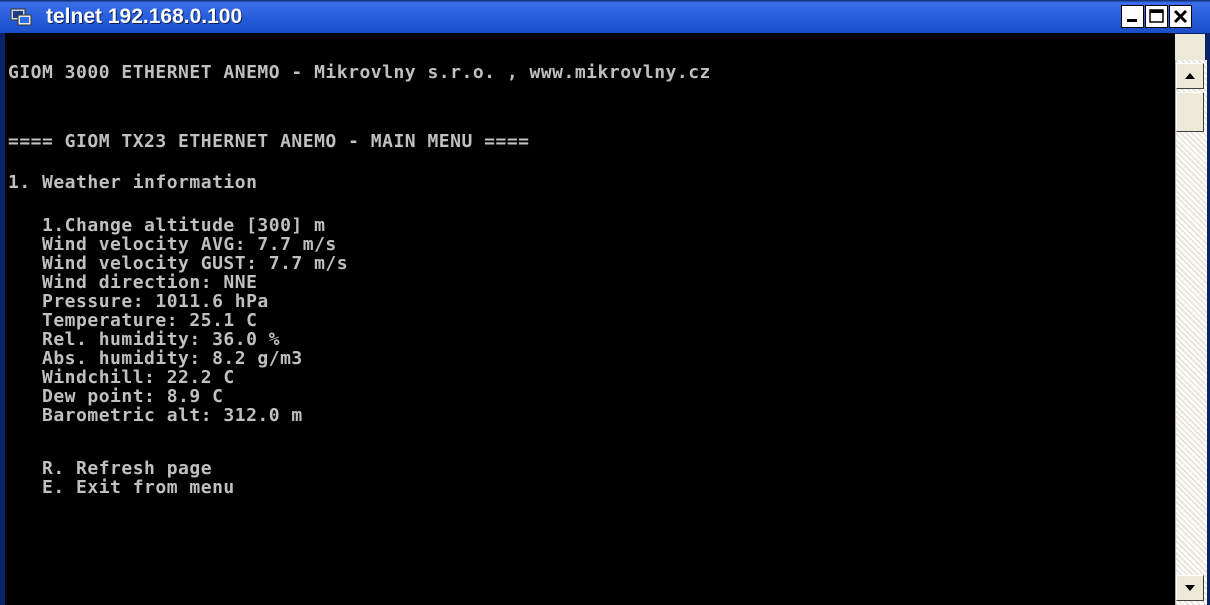  Describe the element at coordinates (110, 468) in the screenshot. I see `term-line-refresh: R. Refresh page` at that location.